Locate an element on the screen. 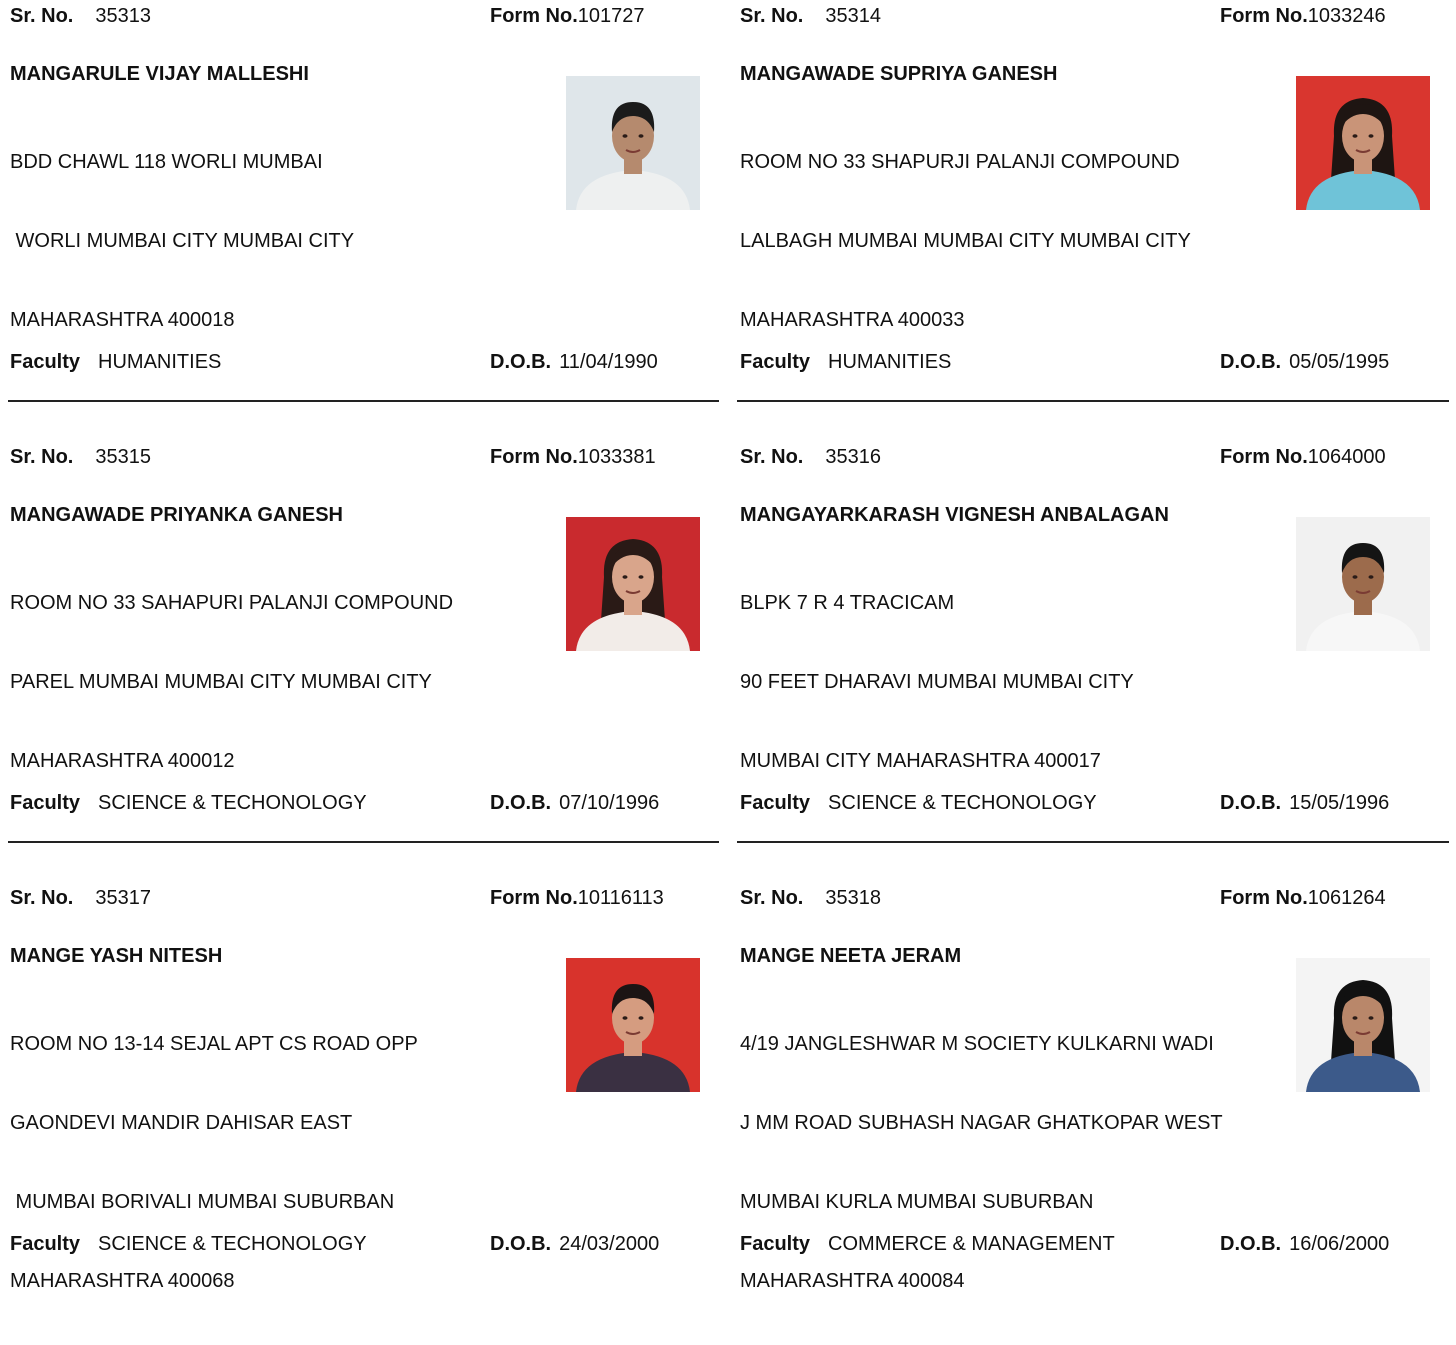 This screenshot has height=1345, width=1456. faculty-value: COMMERCE & MANAGEMENT is located at coordinates (971, 1244).